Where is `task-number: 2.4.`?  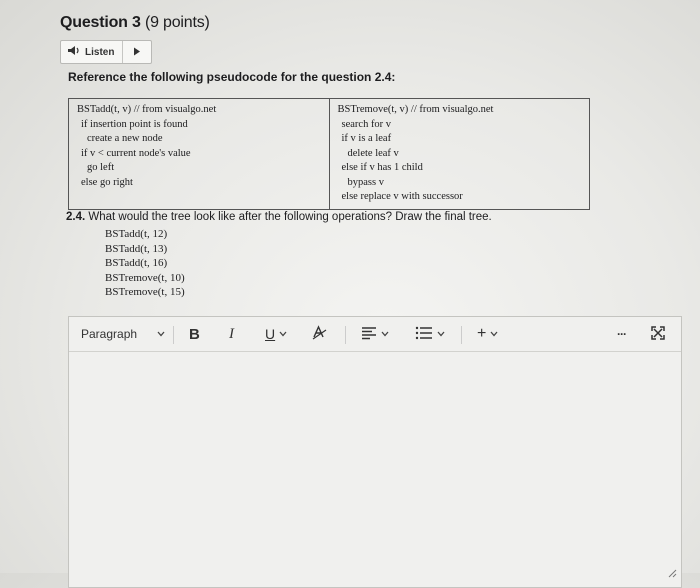
task-number: 2.4. is located at coordinates (76, 217).